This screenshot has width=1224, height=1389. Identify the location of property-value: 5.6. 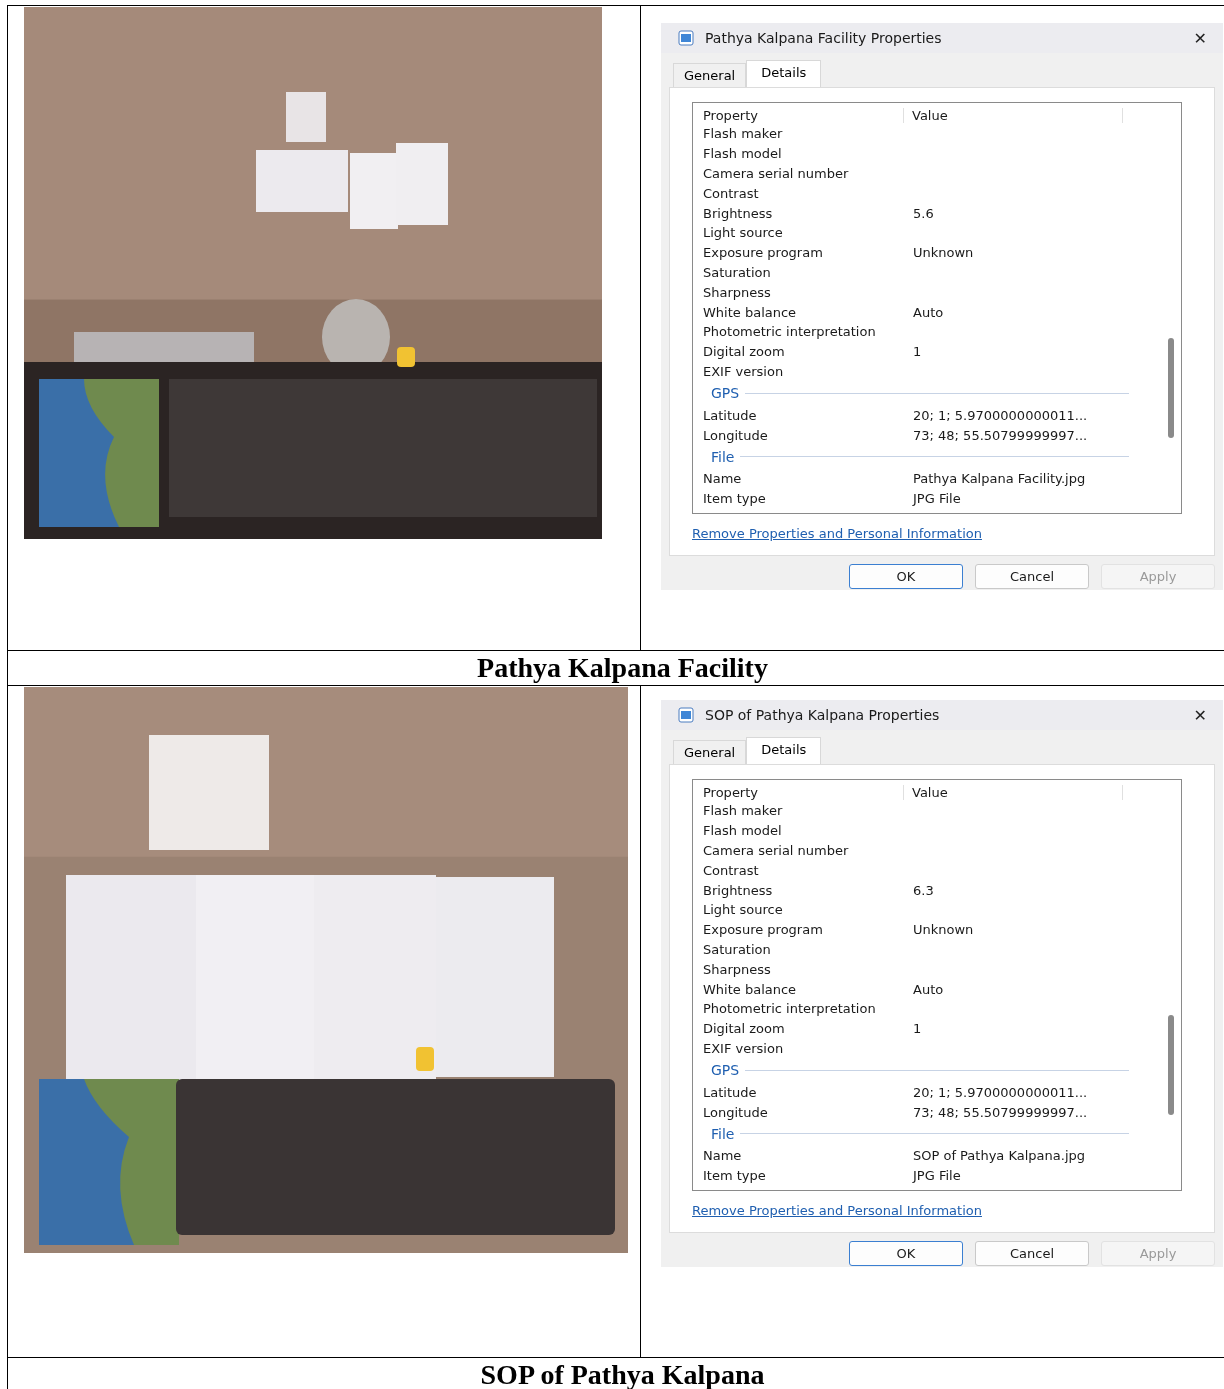
(923, 213).